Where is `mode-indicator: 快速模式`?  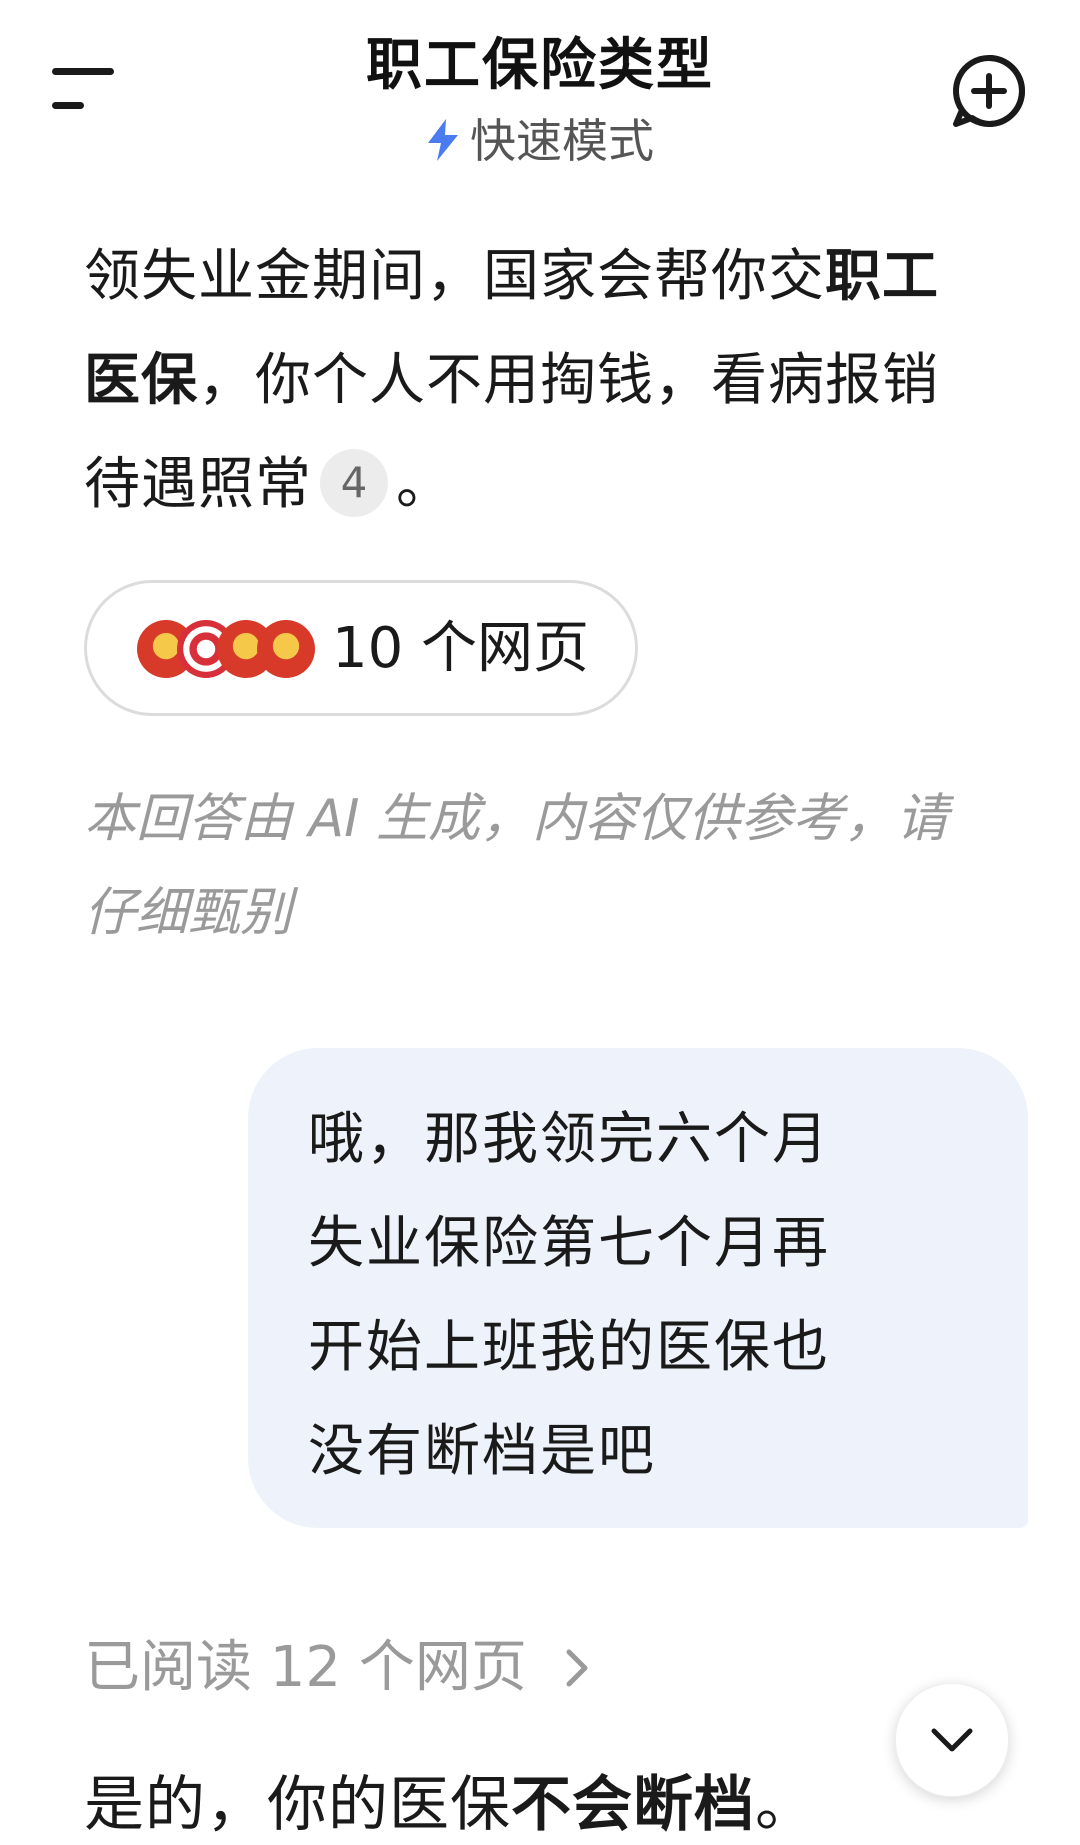
mode-indicator: 快速模式 is located at coordinates (540, 138).